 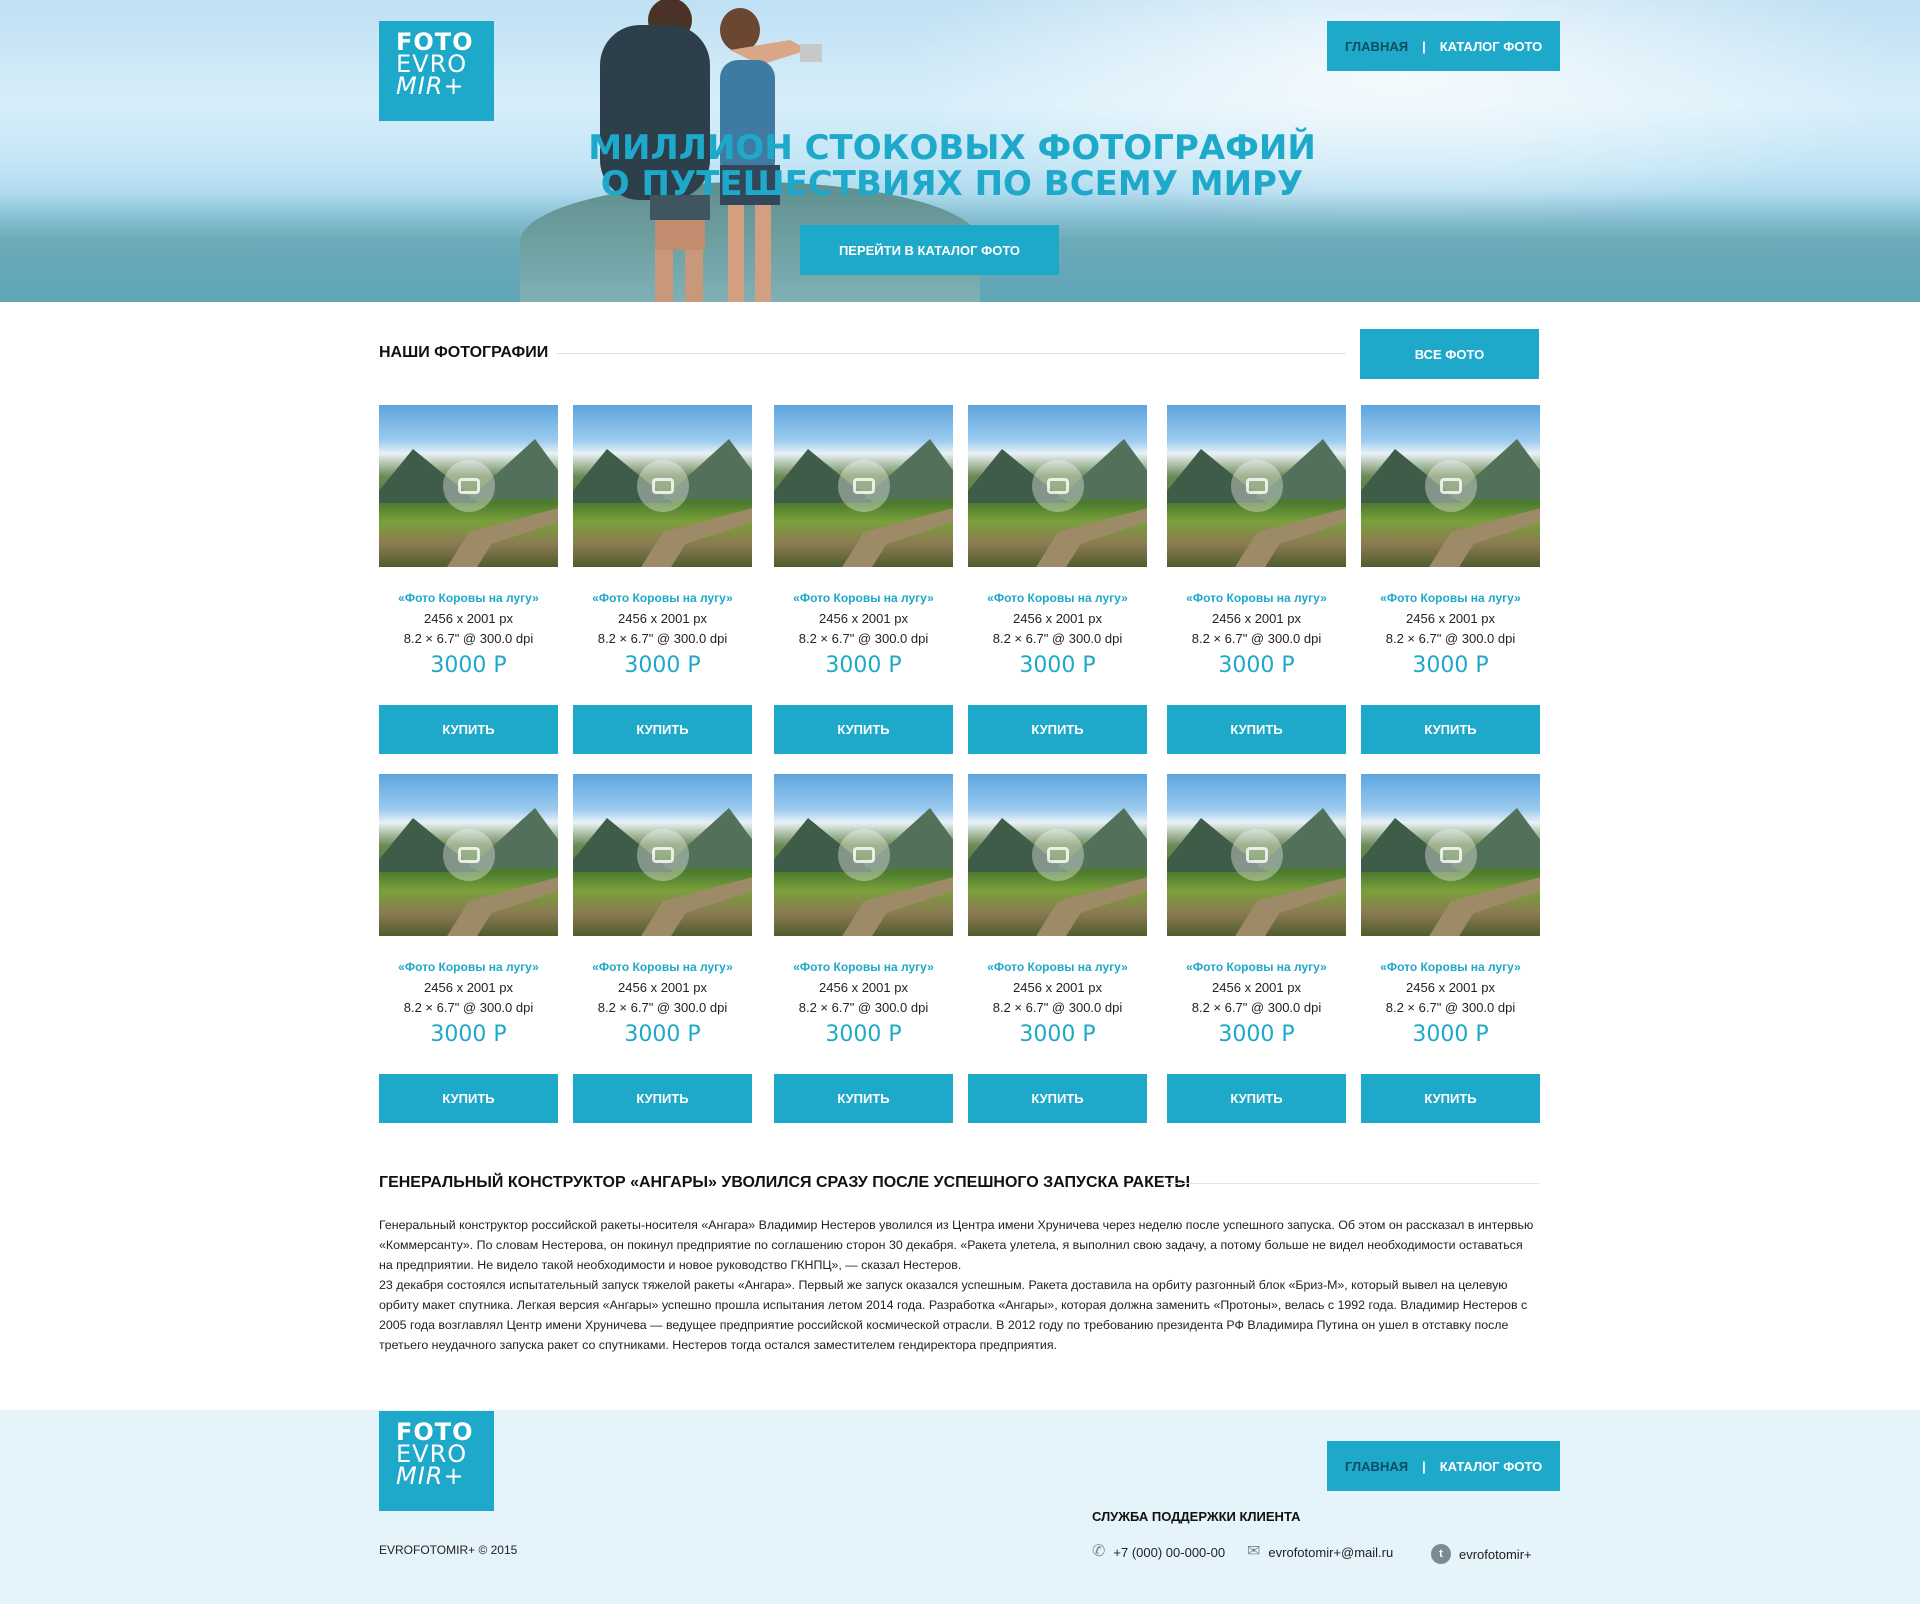 I want to click on go-to-catalog-button: ПЕРЕЙТИ В КАТАЛОГ ФОТО, so click(x=929, y=250).